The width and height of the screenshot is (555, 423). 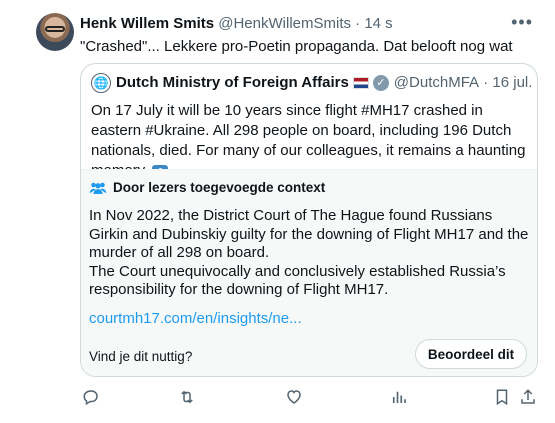 What do you see at coordinates (507, 83) in the screenshot?
I see `quote-date: · 16 jul.` at bounding box center [507, 83].